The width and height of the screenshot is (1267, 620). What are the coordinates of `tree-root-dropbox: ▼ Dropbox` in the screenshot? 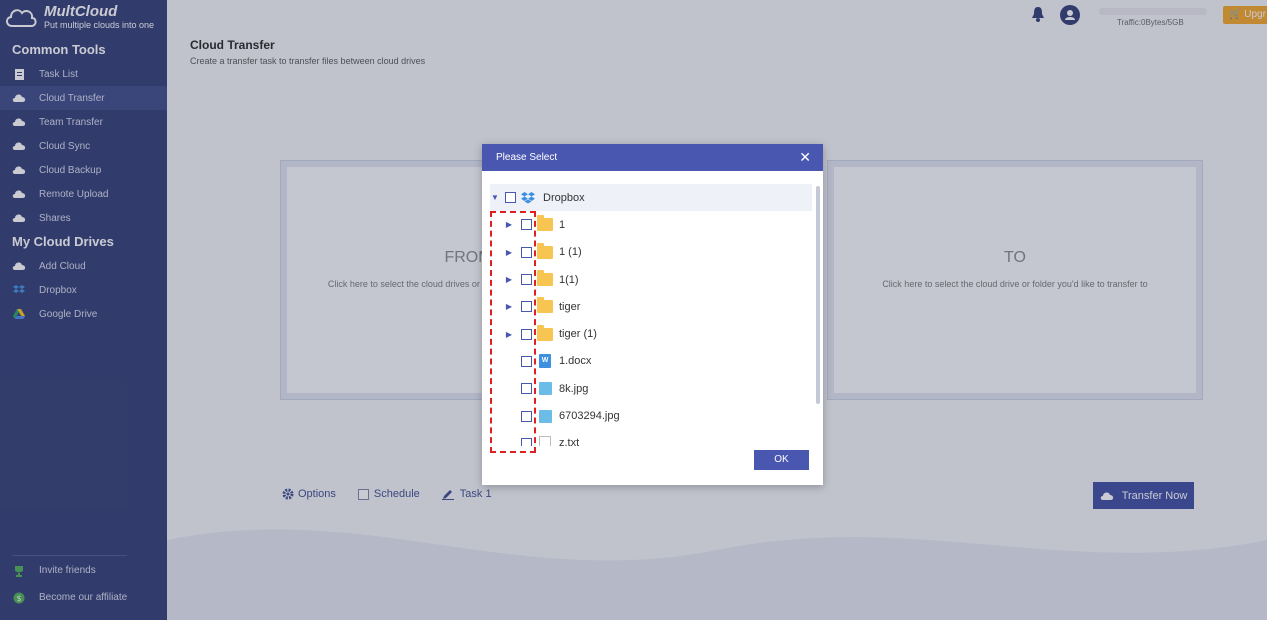 It's located at (651, 198).